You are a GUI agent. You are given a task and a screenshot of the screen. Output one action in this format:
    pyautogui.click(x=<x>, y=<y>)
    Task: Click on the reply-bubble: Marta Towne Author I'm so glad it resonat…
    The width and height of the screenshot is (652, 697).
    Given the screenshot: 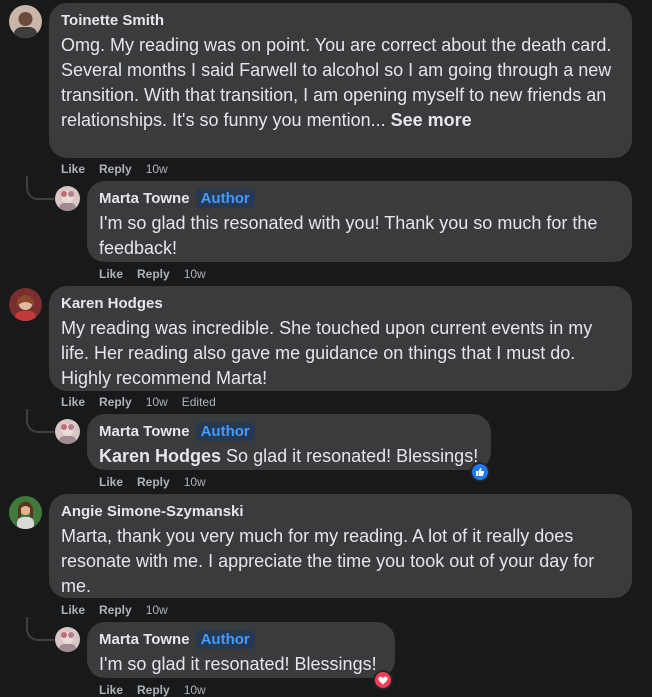 What is the action you would take?
    pyautogui.click(x=241, y=650)
    